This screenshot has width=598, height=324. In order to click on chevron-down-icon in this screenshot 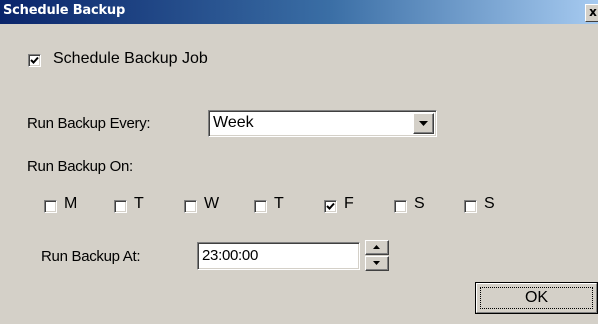, I will do `click(423, 123)`.